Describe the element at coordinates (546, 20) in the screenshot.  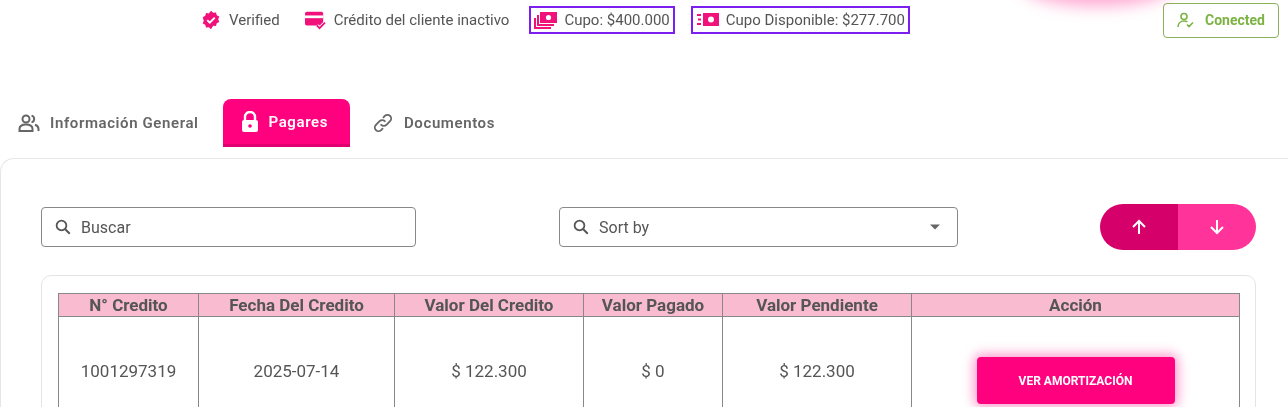
I see `cash-stack-icon` at that location.